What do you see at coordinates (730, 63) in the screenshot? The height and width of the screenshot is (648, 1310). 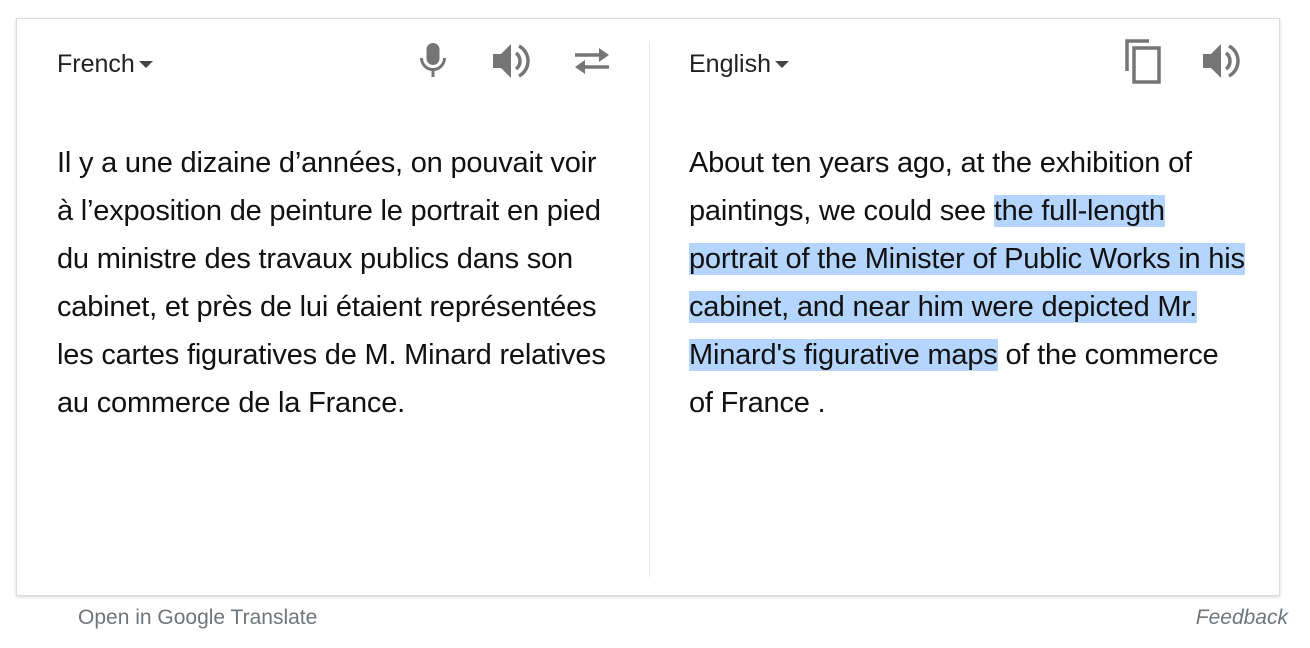 I see `target-language-label: English` at bounding box center [730, 63].